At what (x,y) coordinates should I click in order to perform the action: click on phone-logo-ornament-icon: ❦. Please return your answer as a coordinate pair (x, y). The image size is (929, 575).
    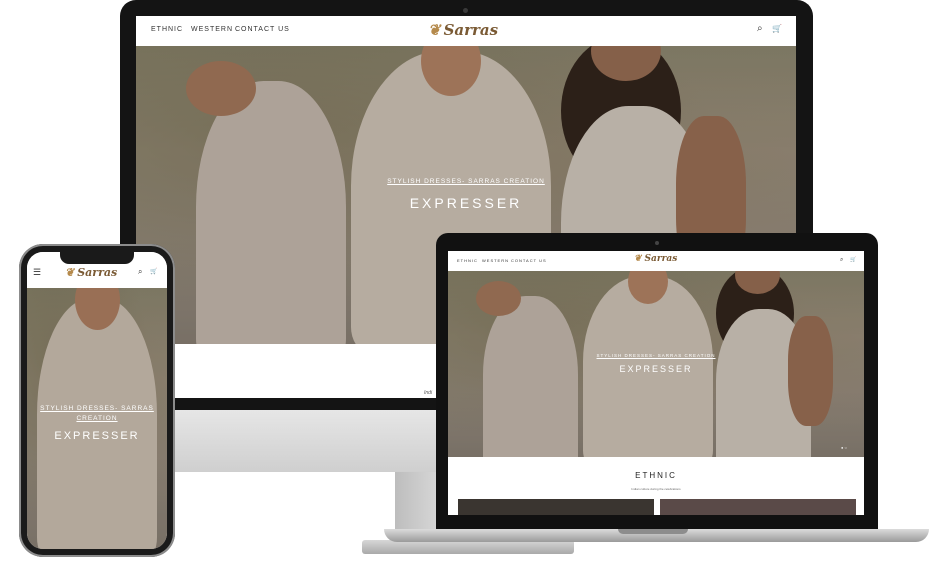
    Looking at the image, I should click on (70, 272).